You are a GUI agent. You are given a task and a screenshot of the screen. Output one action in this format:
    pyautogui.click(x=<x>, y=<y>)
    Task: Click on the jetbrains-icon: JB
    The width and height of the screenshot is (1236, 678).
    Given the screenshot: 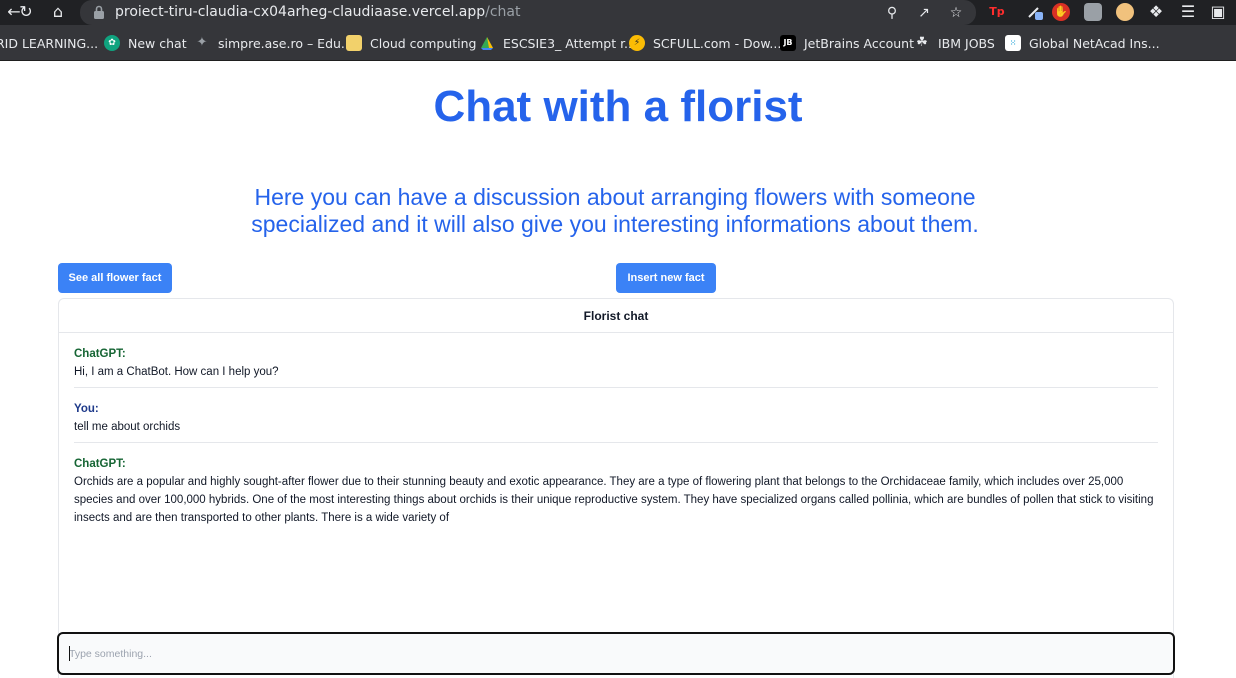 What is the action you would take?
    pyautogui.click(x=788, y=43)
    